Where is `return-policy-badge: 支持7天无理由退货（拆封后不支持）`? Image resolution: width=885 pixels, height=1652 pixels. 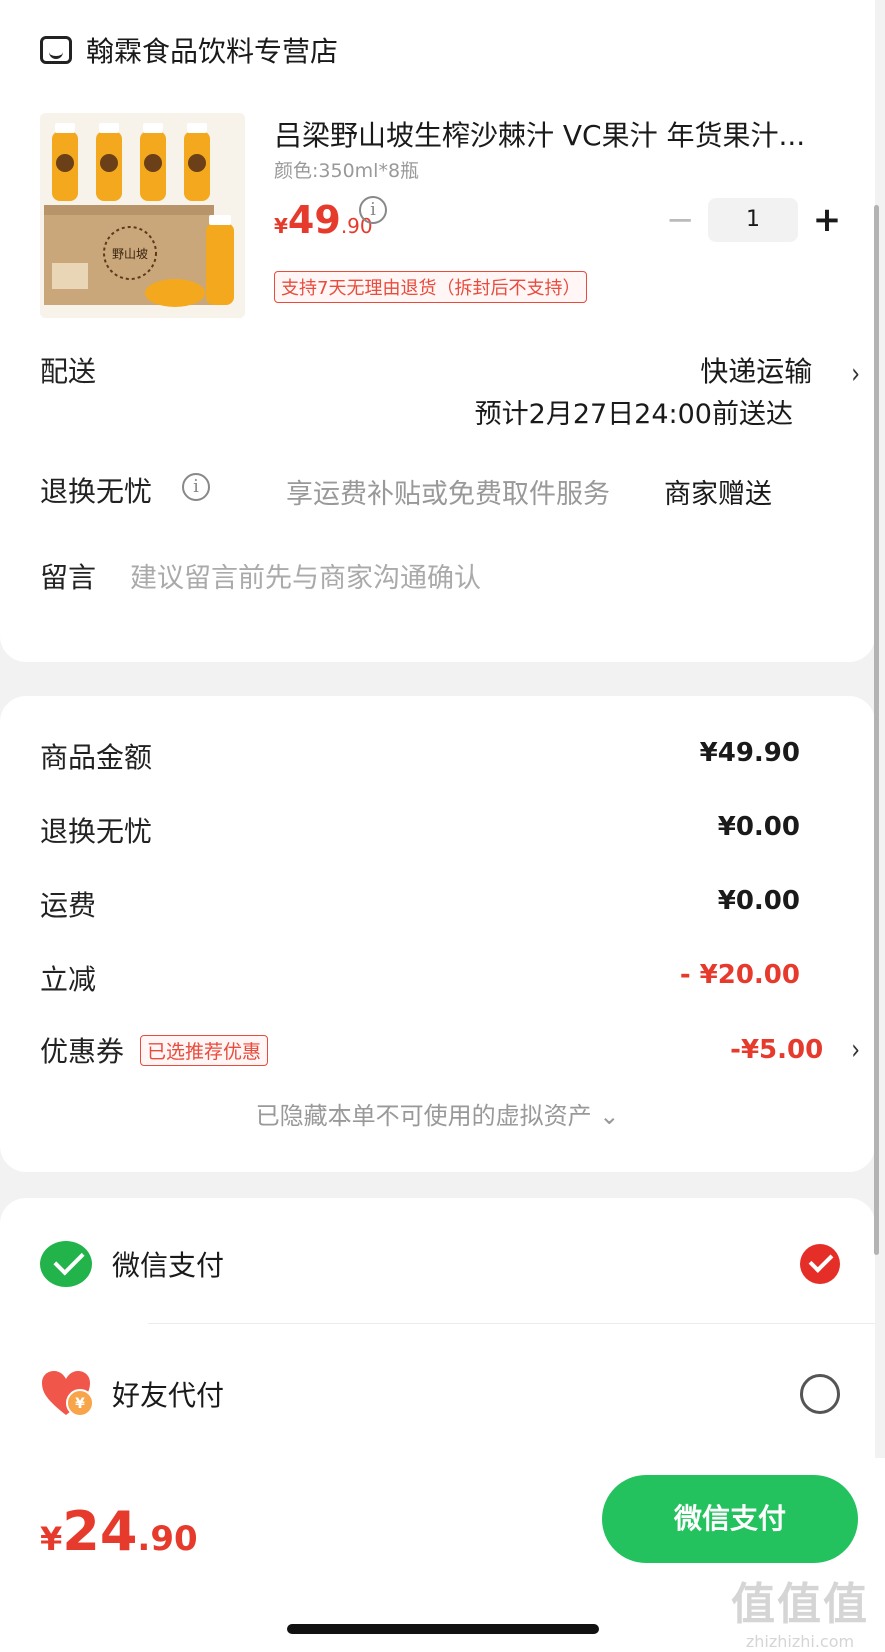
return-policy-badge: 支持7天无理由退货（拆封后不支持） is located at coordinates (431, 287).